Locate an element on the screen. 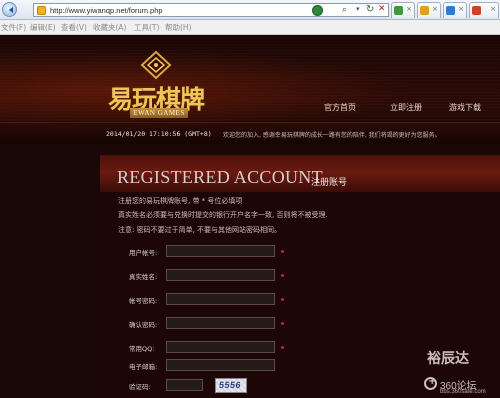 The height and width of the screenshot is (398, 500). welcome-marquee: 欢迎您的加入, 感谢幸易玩棋牌的成长一路有您的陪伴, 我们将竭的更好为您服务。 is located at coordinates (332, 135).